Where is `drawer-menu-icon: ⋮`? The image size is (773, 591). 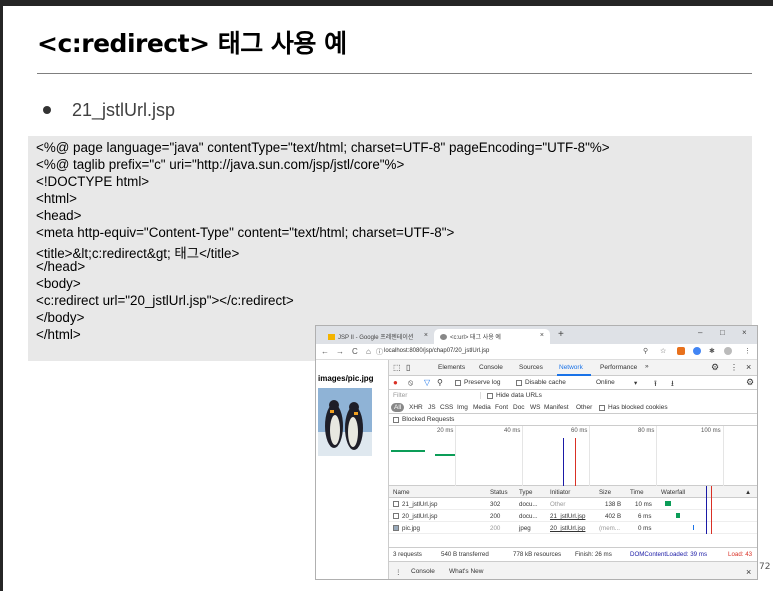
drawer-menu-icon: ⋮ is located at coordinates (398, 572).